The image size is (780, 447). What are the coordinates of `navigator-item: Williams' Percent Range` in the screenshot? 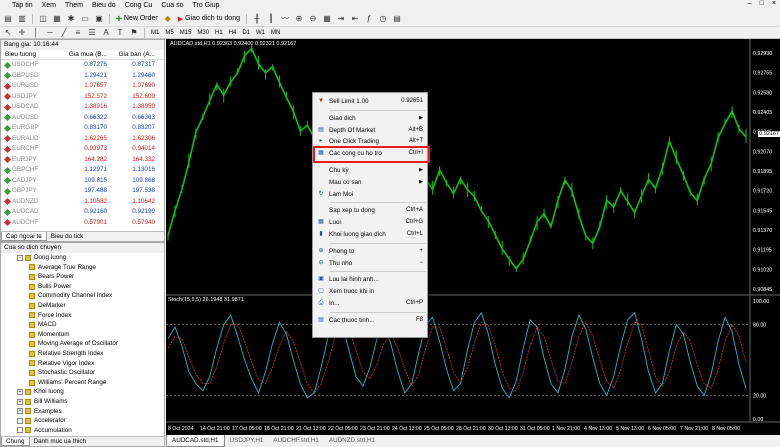 It's located at (88, 383).